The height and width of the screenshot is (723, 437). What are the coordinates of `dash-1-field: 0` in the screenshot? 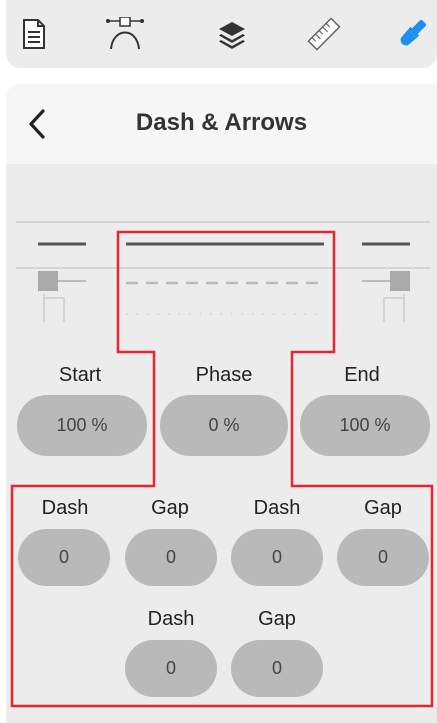 It's located at (64, 557).